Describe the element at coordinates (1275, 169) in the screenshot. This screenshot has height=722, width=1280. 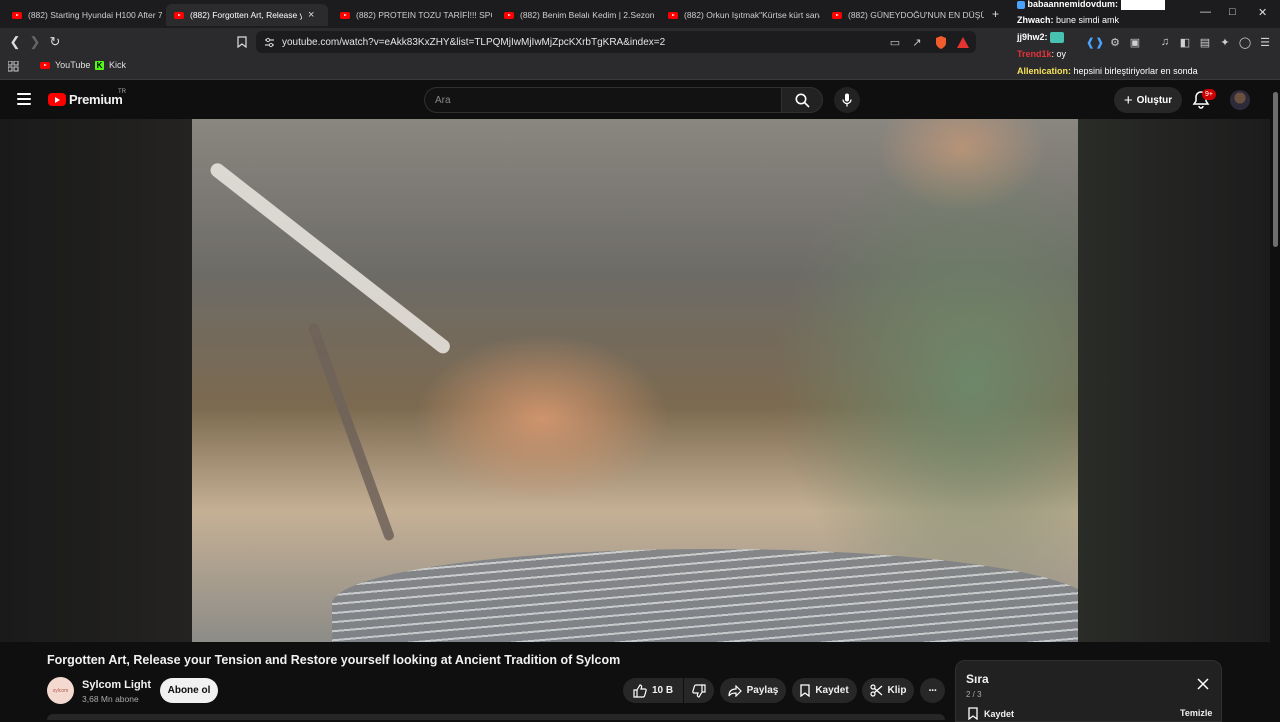
I see `scrollbar-thumb` at that location.